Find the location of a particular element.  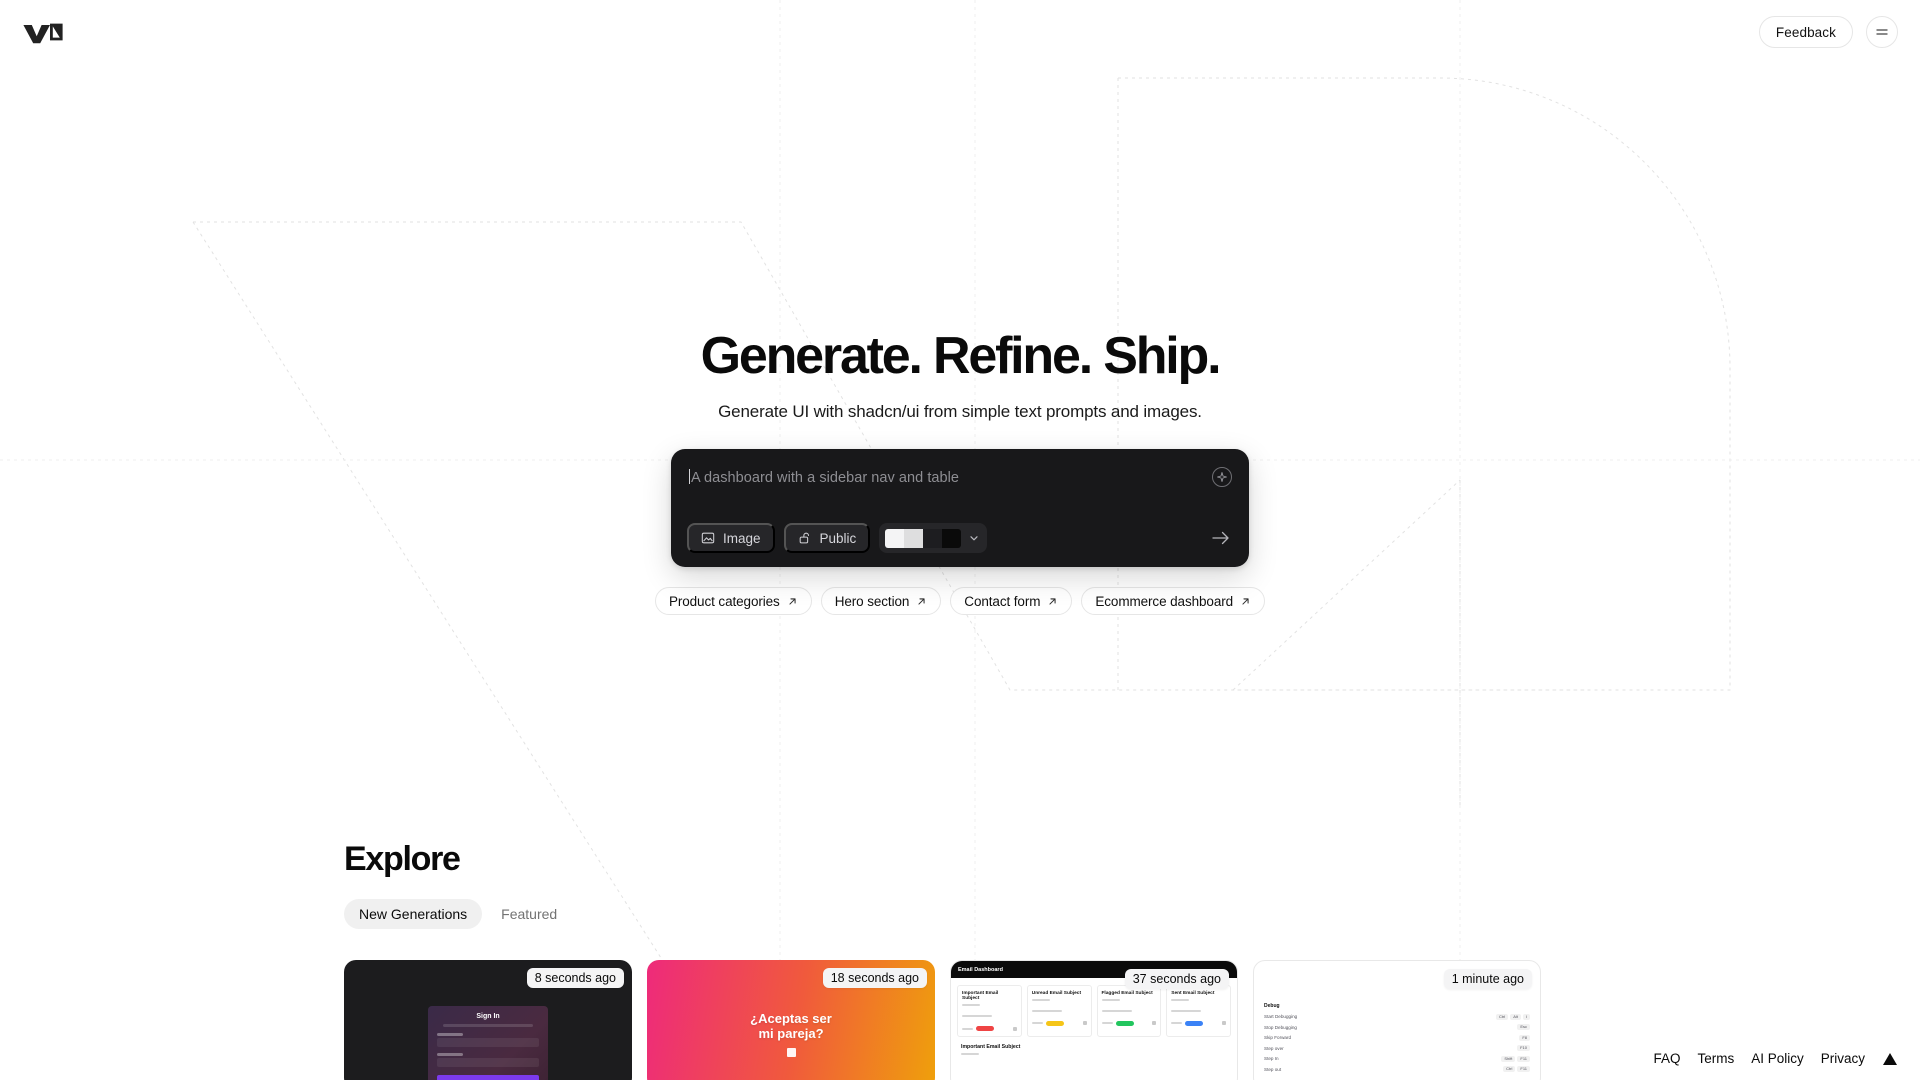

sparkle-circle-icon is located at coordinates (1222, 477).